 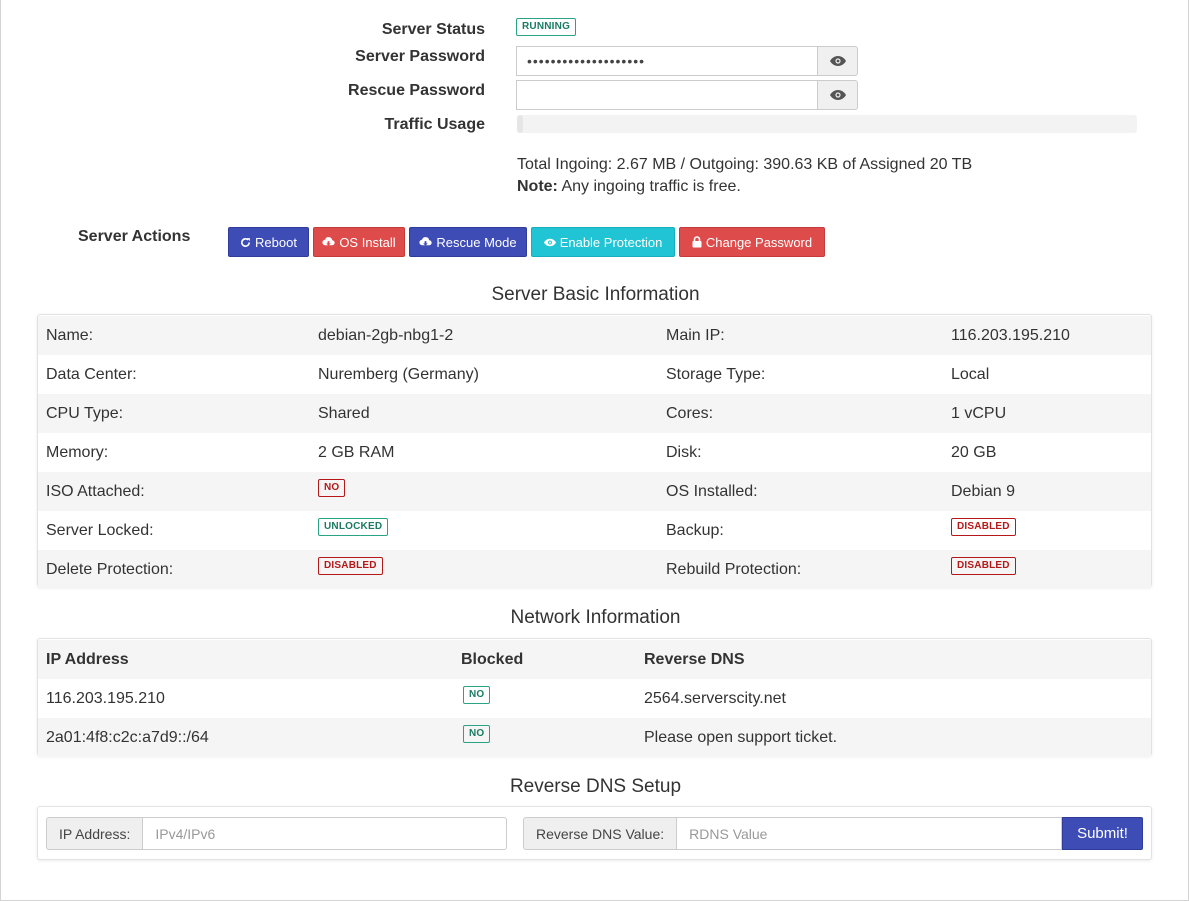 What do you see at coordinates (100, 530) in the screenshot?
I see `field-label: Server Locked:` at bounding box center [100, 530].